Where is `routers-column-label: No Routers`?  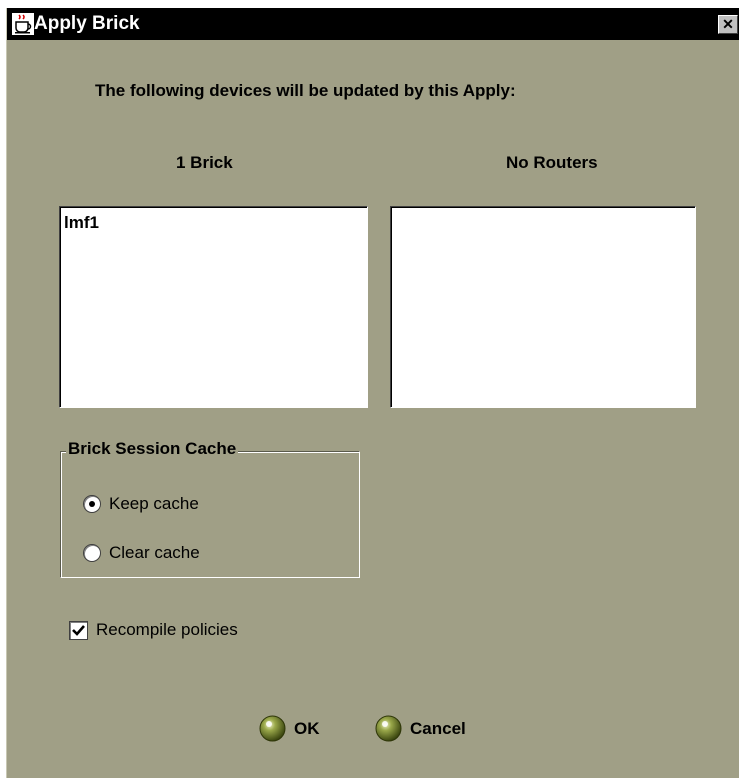
routers-column-label: No Routers is located at coordinates (552, 162).